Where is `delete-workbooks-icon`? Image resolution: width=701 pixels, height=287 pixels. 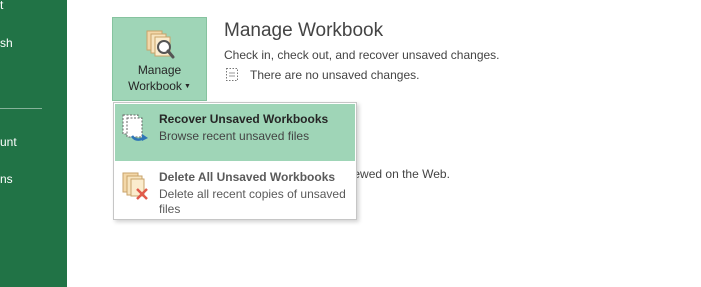 delete-workbooks-icon is located at coordinates (135, 186).